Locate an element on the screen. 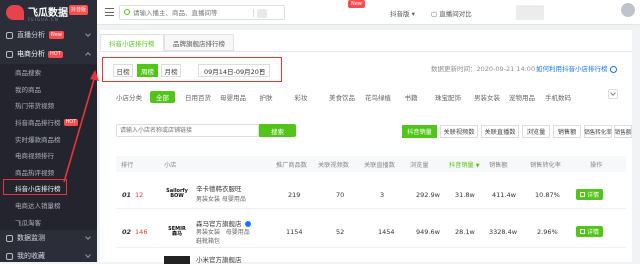 Image resolution: width=640 pixels, height=264 pixels. category-makeup: 彩妆 is located at coordinates (301, 97).